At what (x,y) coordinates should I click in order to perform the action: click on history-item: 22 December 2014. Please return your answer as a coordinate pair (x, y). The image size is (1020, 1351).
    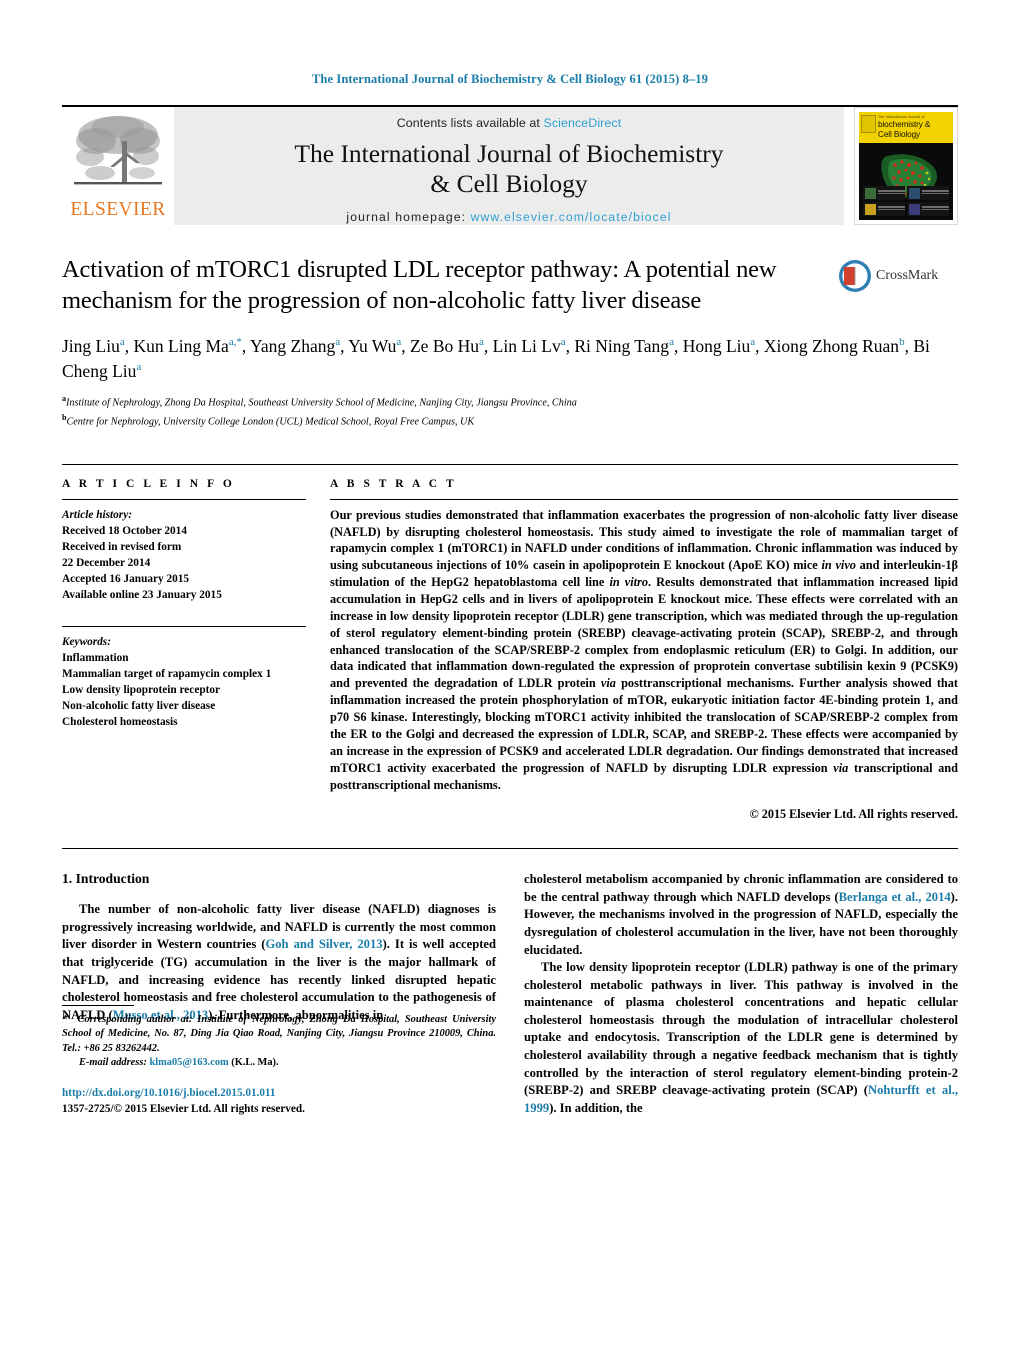
    Looking at the image, I should click on (106, 563).